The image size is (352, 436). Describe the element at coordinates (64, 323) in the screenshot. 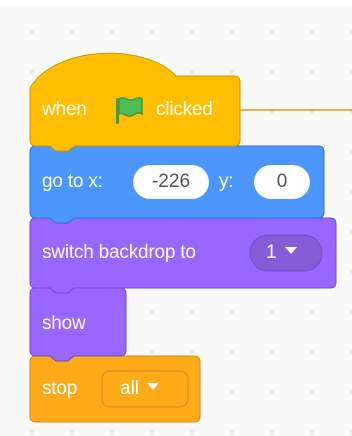

I see `show-label: show` at that location.